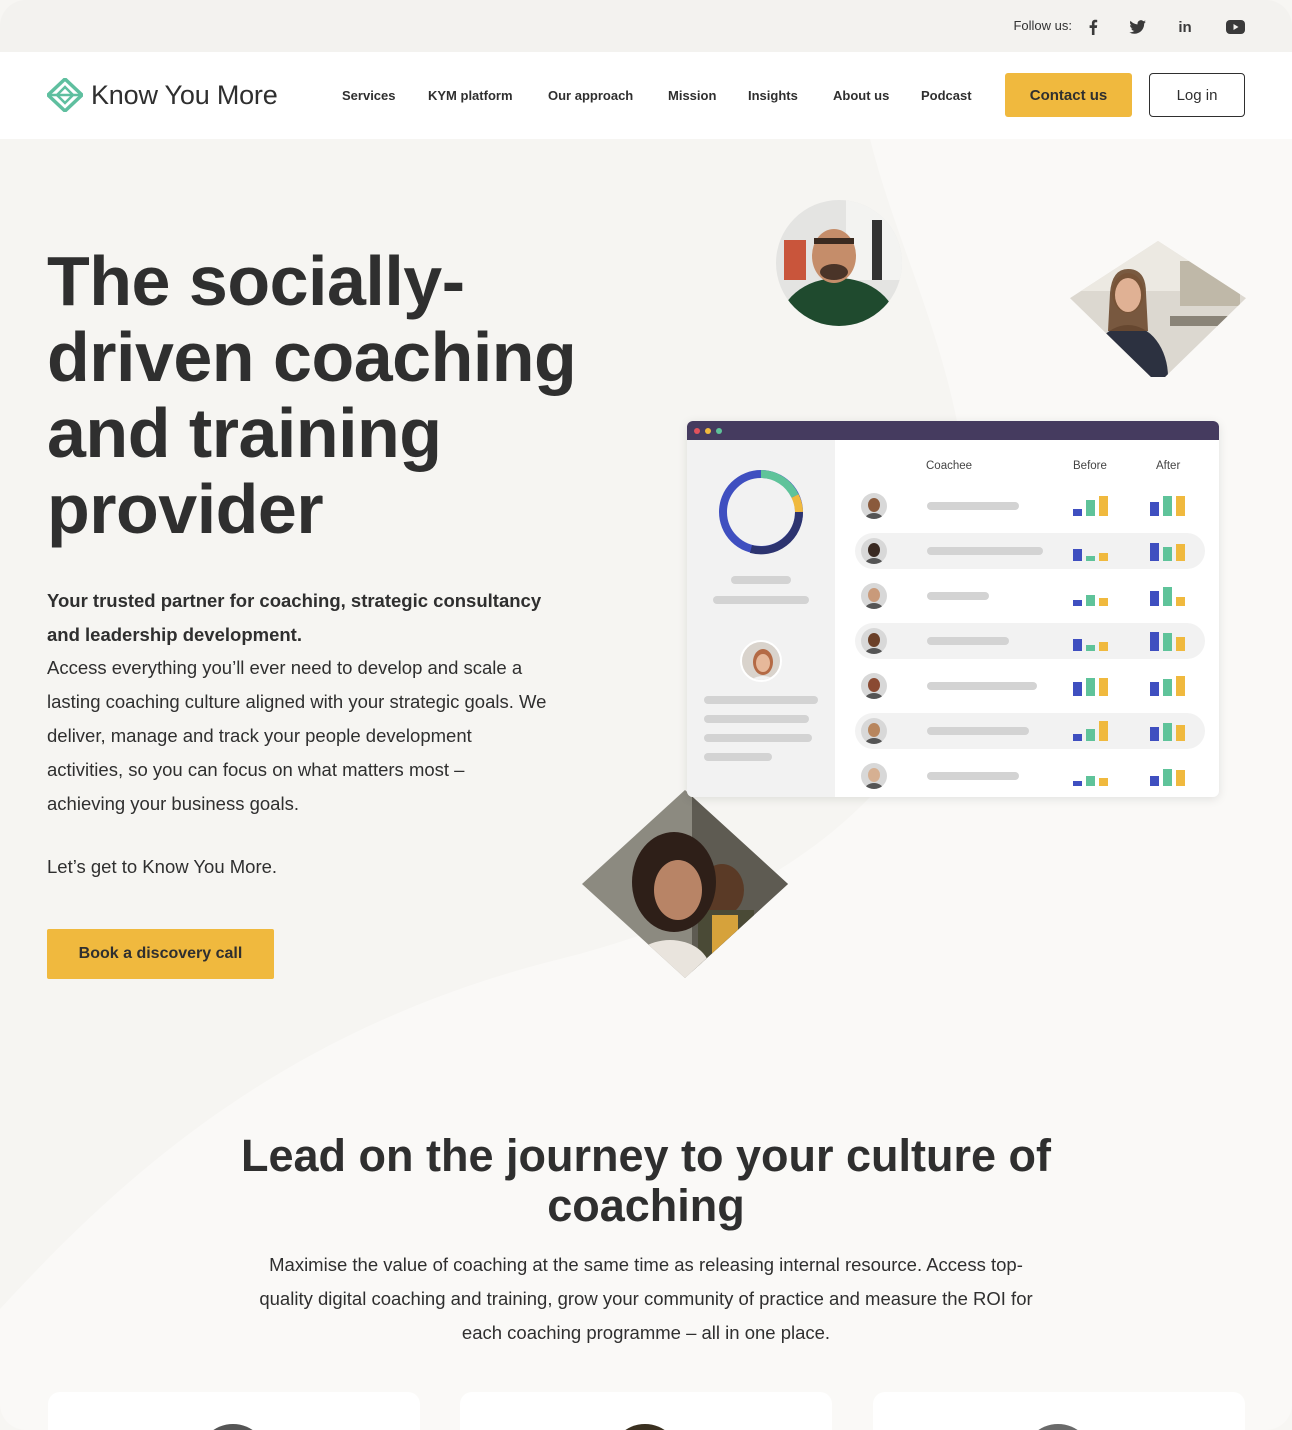 Image resolution: width=1292 pixels, height=1430 pixels. What do you see at coordinates (65, 95) in the screenshot?
I see `logo-diamond-icon` at bounding box center [65, 95].